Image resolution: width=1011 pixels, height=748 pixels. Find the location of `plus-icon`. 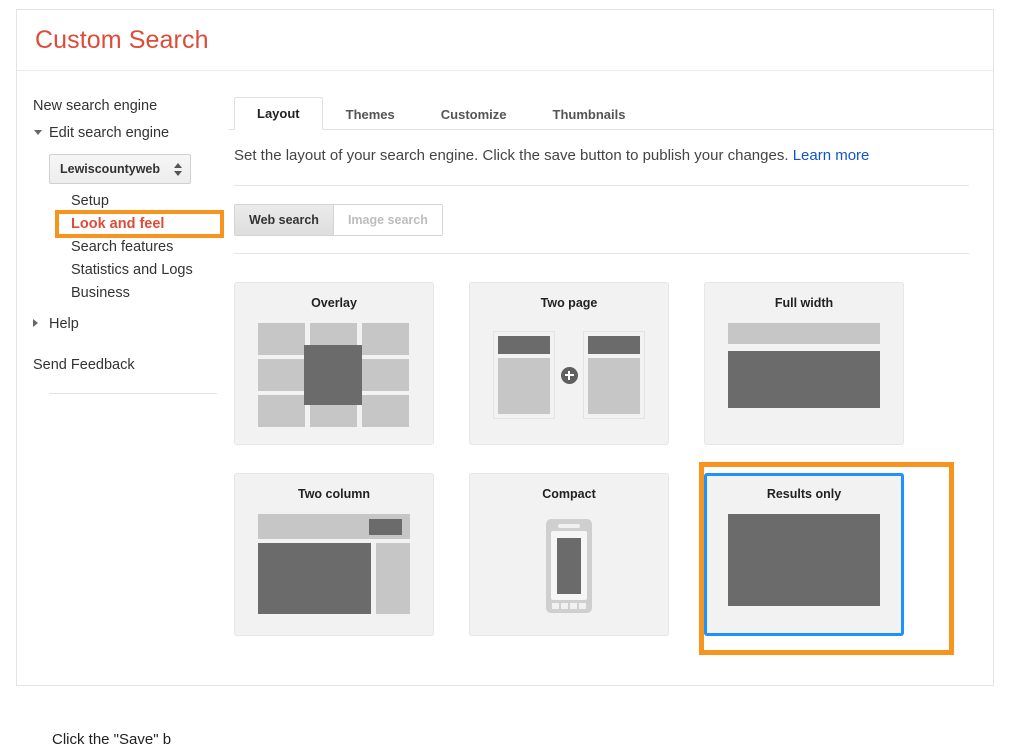

plus-icon is located at coordinates (569, 375).